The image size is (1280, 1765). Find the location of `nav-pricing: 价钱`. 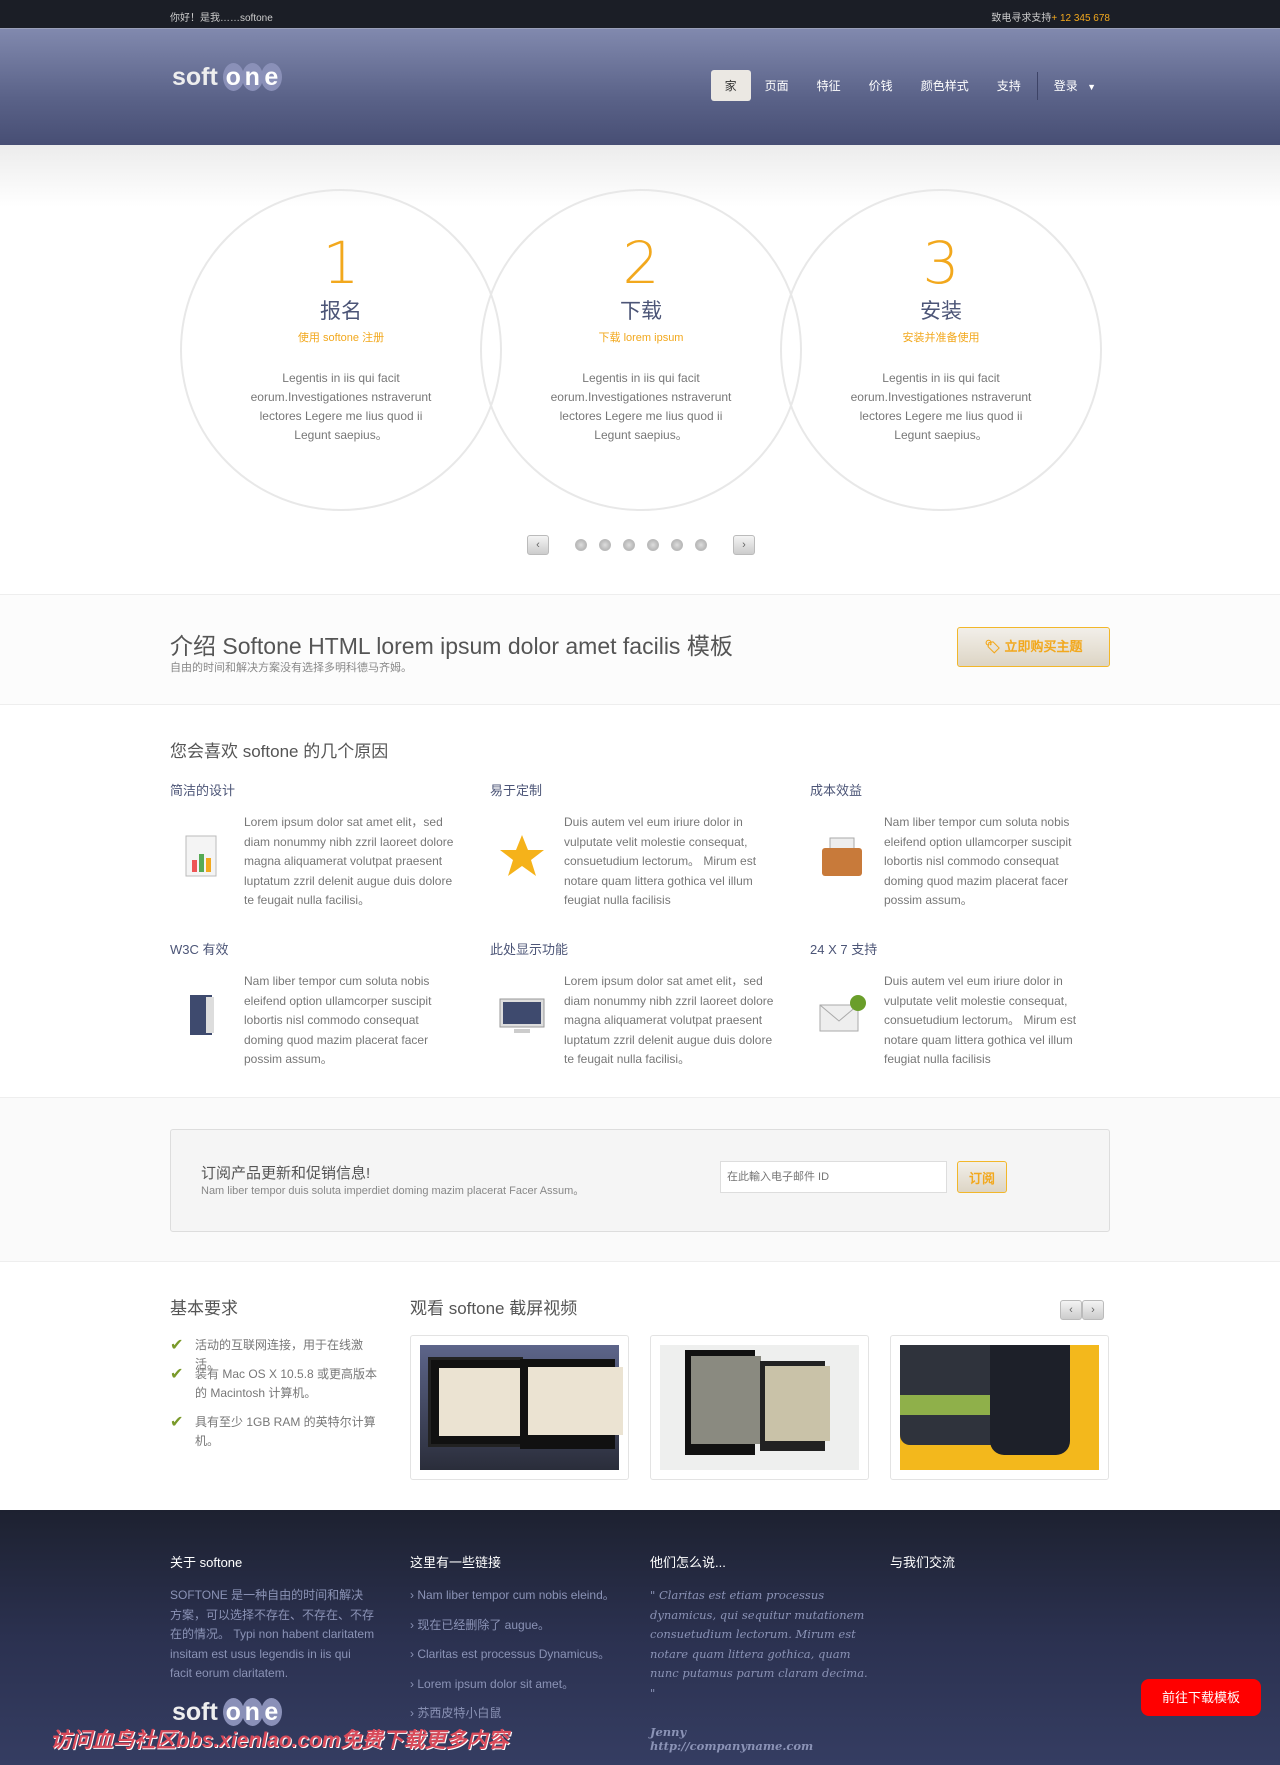

nav-pricing: 价钱 is located at coordinates (881, 85).